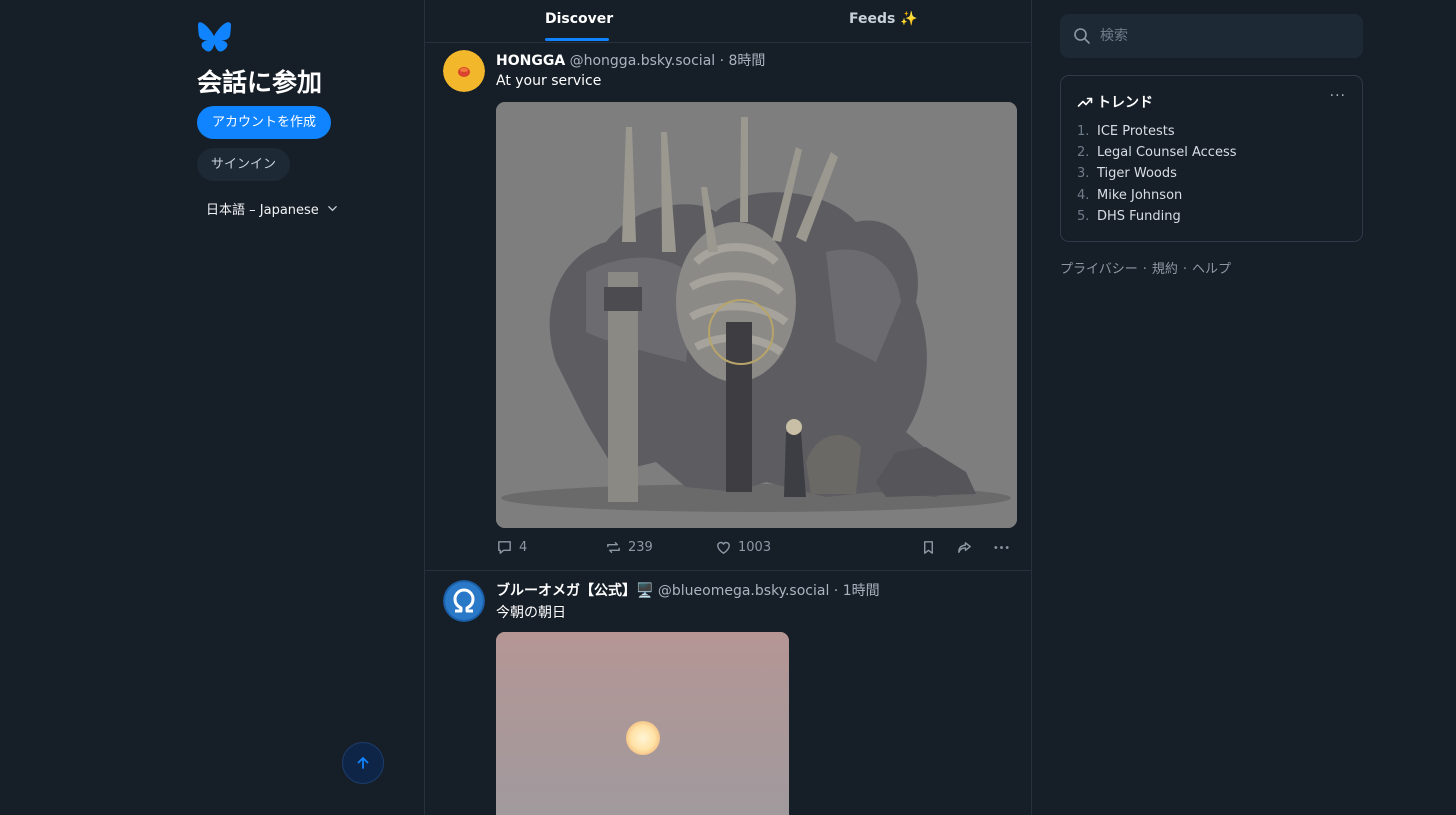 Image resolution: width=1456 pixels, height=815 pixels. What do you see at coordinates (1137, 176) in the screenshot?
I see `trending-topic: Tiger Woods` at bounding box center [1137, 176].